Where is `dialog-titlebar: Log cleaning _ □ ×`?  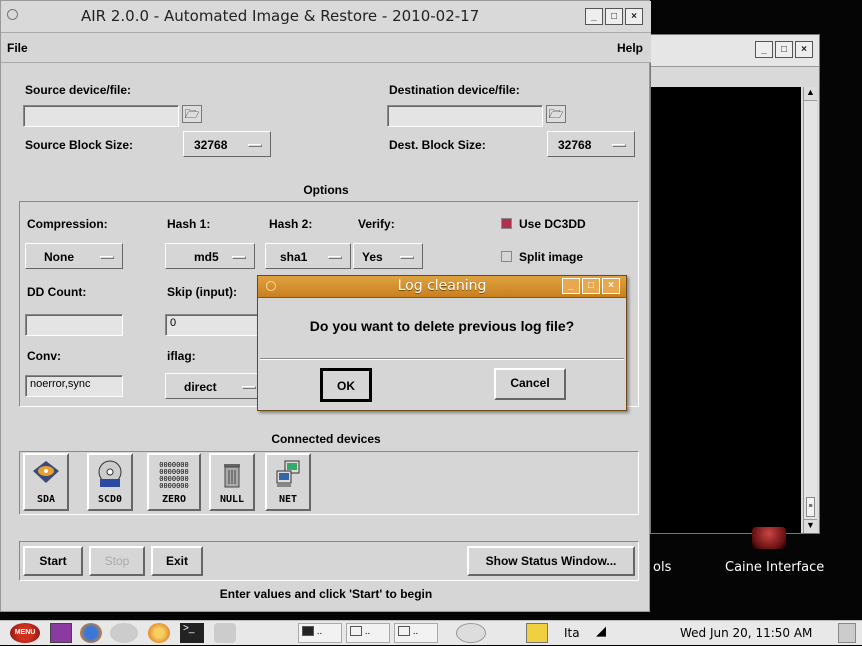 dialog-titlebar: Log cleaning _ □ × is located at coordinates (442, 287).